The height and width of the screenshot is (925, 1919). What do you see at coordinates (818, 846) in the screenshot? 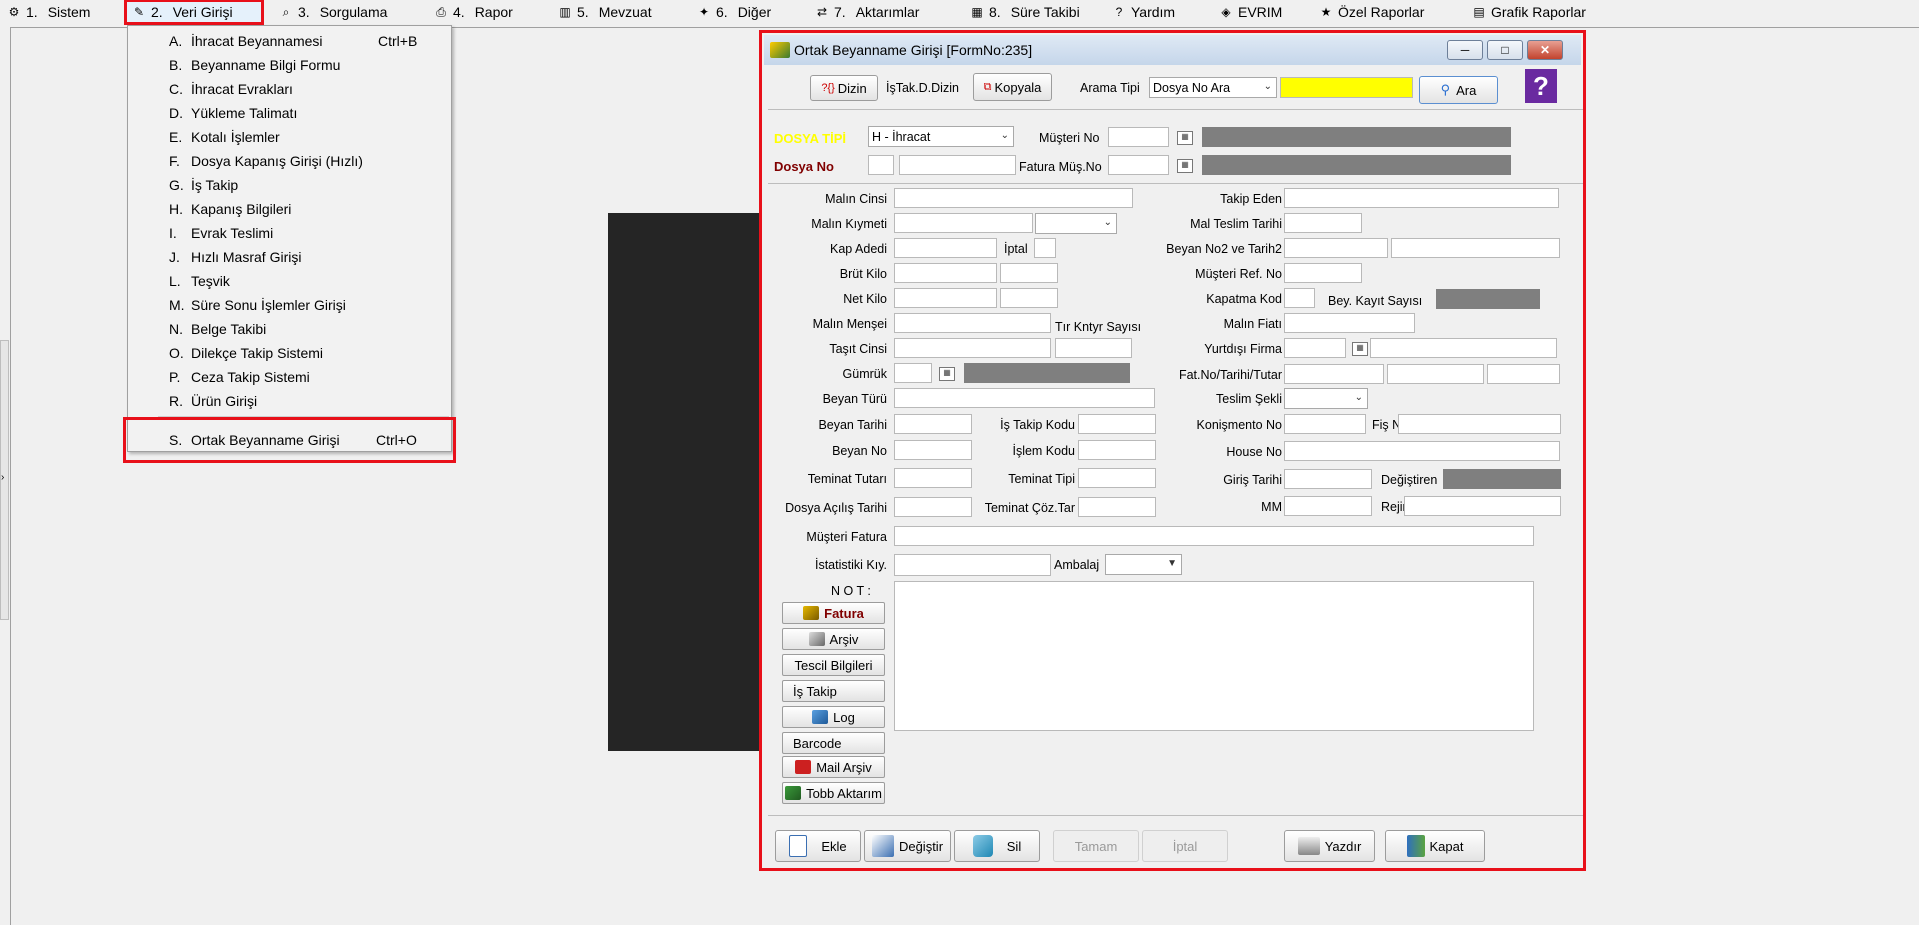
I see `ekle-button: Ekle` at bounding box center [818, 846].